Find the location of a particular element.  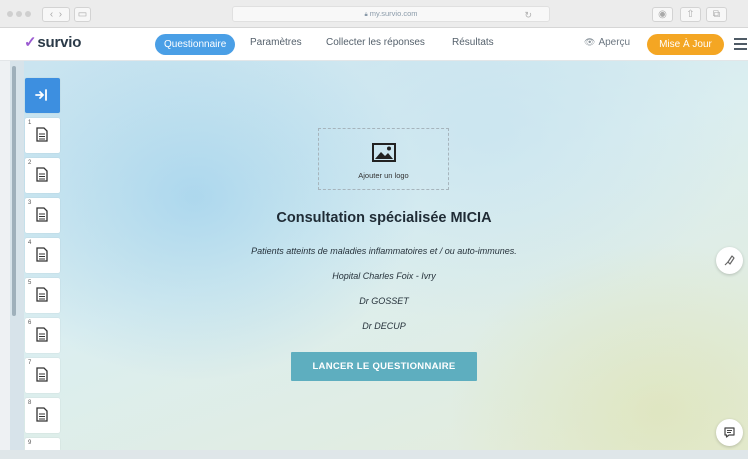

question-button-8: 8 is located at coordinates (42, 415).